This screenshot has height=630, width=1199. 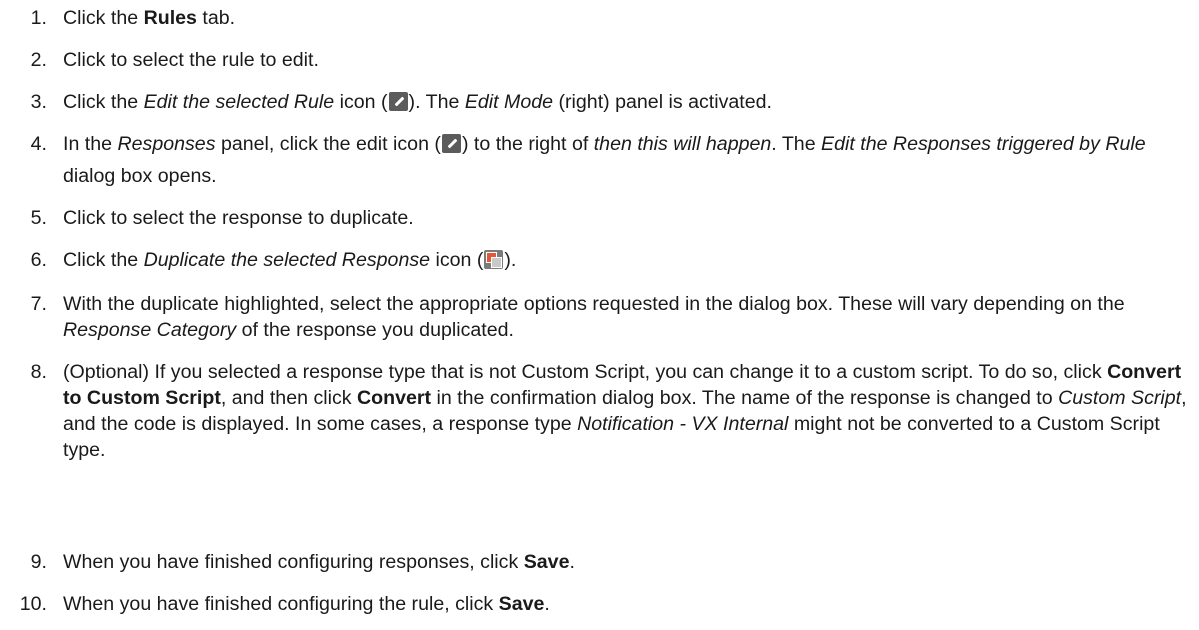 What do you see at coordinates (38, 102) in the screenshot?
I see `step-number: 3.` at bounding box center [38, 102].